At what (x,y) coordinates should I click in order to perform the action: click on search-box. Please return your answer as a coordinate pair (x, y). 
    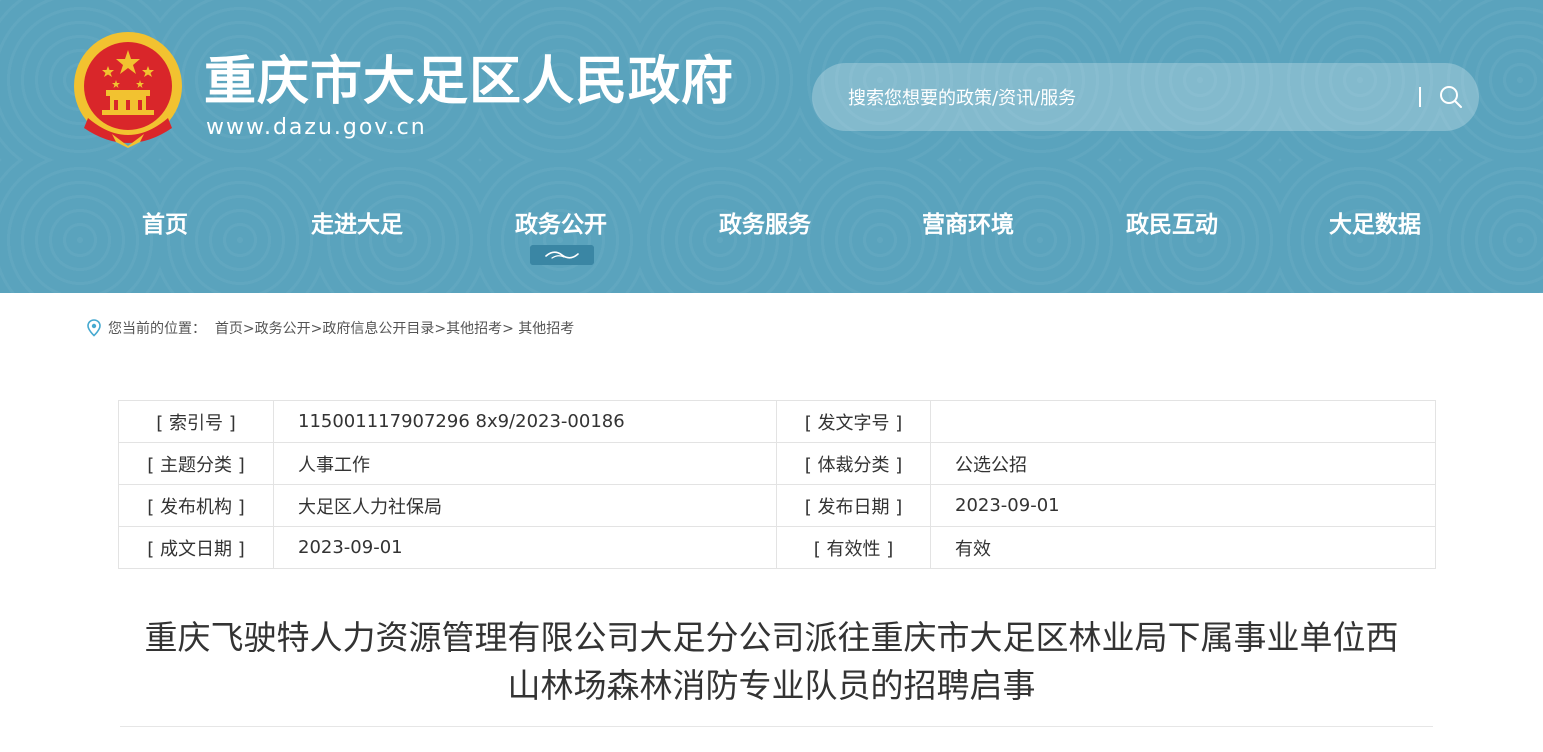
    Looking at the image, I should click on (1145, 97).